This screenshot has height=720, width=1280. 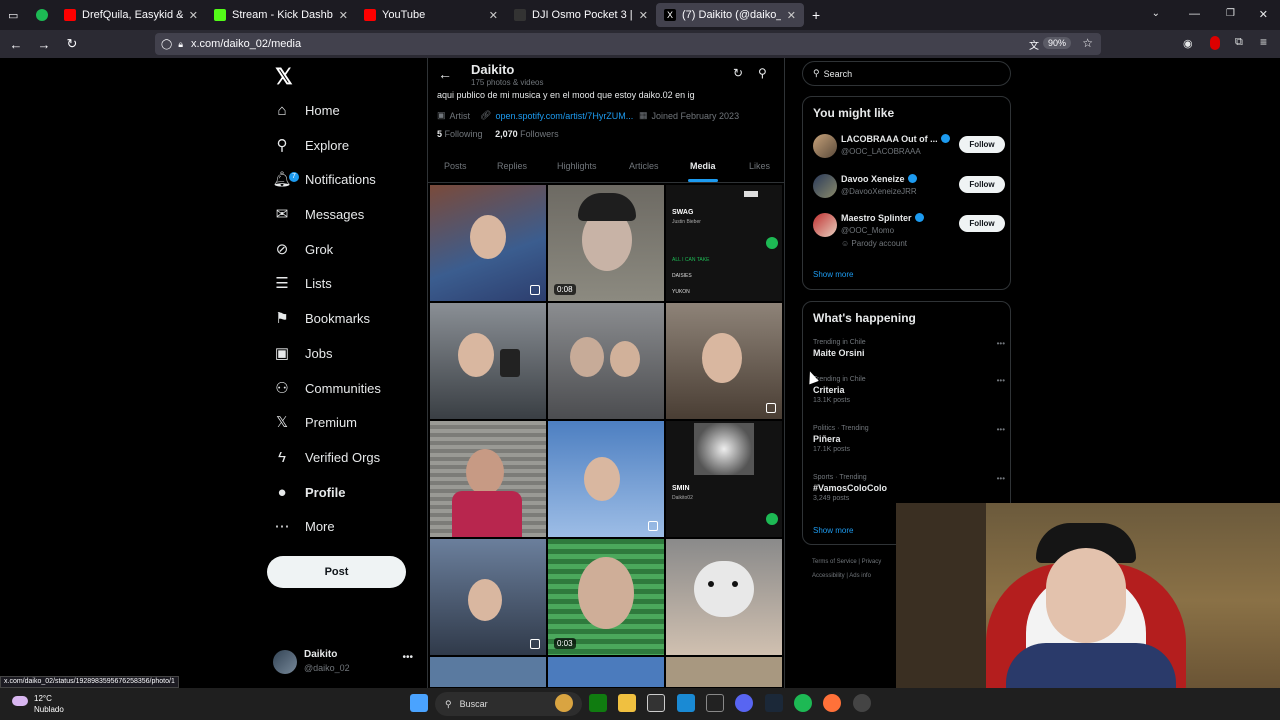 I want to click on new-tab-button: +, so click(x=819, y=15).